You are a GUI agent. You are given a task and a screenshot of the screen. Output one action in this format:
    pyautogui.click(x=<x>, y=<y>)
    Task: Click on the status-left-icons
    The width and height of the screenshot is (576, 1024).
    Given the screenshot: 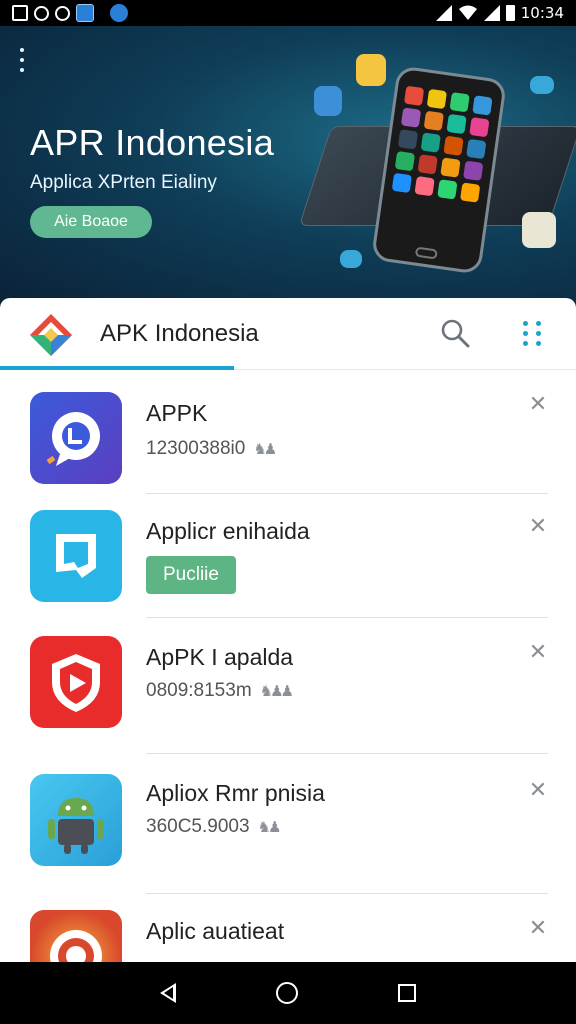 What is the action you would take?
    pyautogui.click(x=70, y=13)
    